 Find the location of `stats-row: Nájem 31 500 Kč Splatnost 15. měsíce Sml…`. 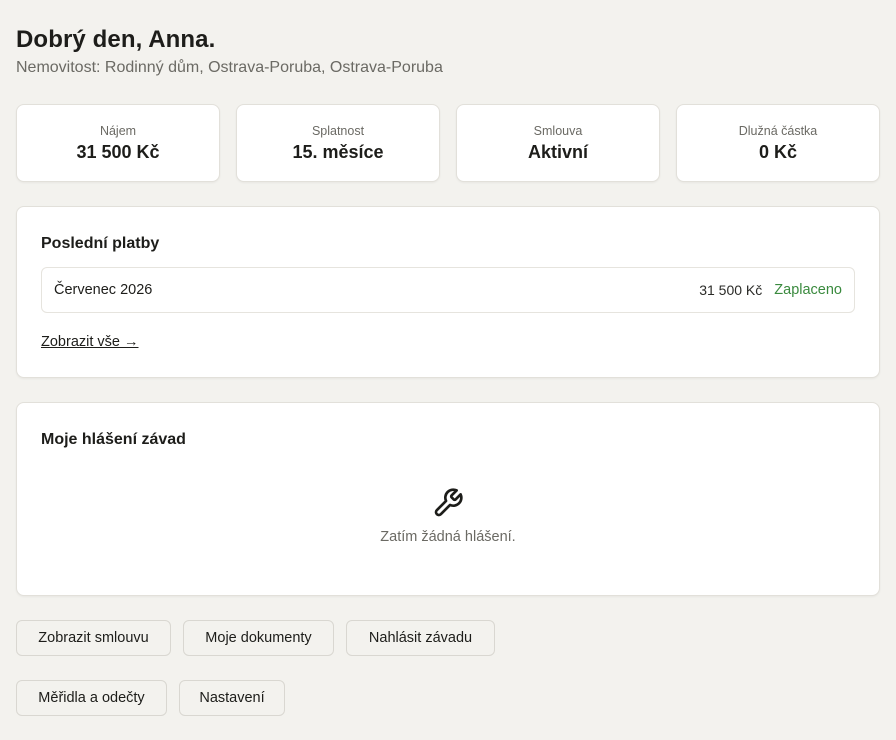

stats-row: Nájem 31 500 Kč Splatnost 15. měsíce Sml… is located at coordinates (448, 143).